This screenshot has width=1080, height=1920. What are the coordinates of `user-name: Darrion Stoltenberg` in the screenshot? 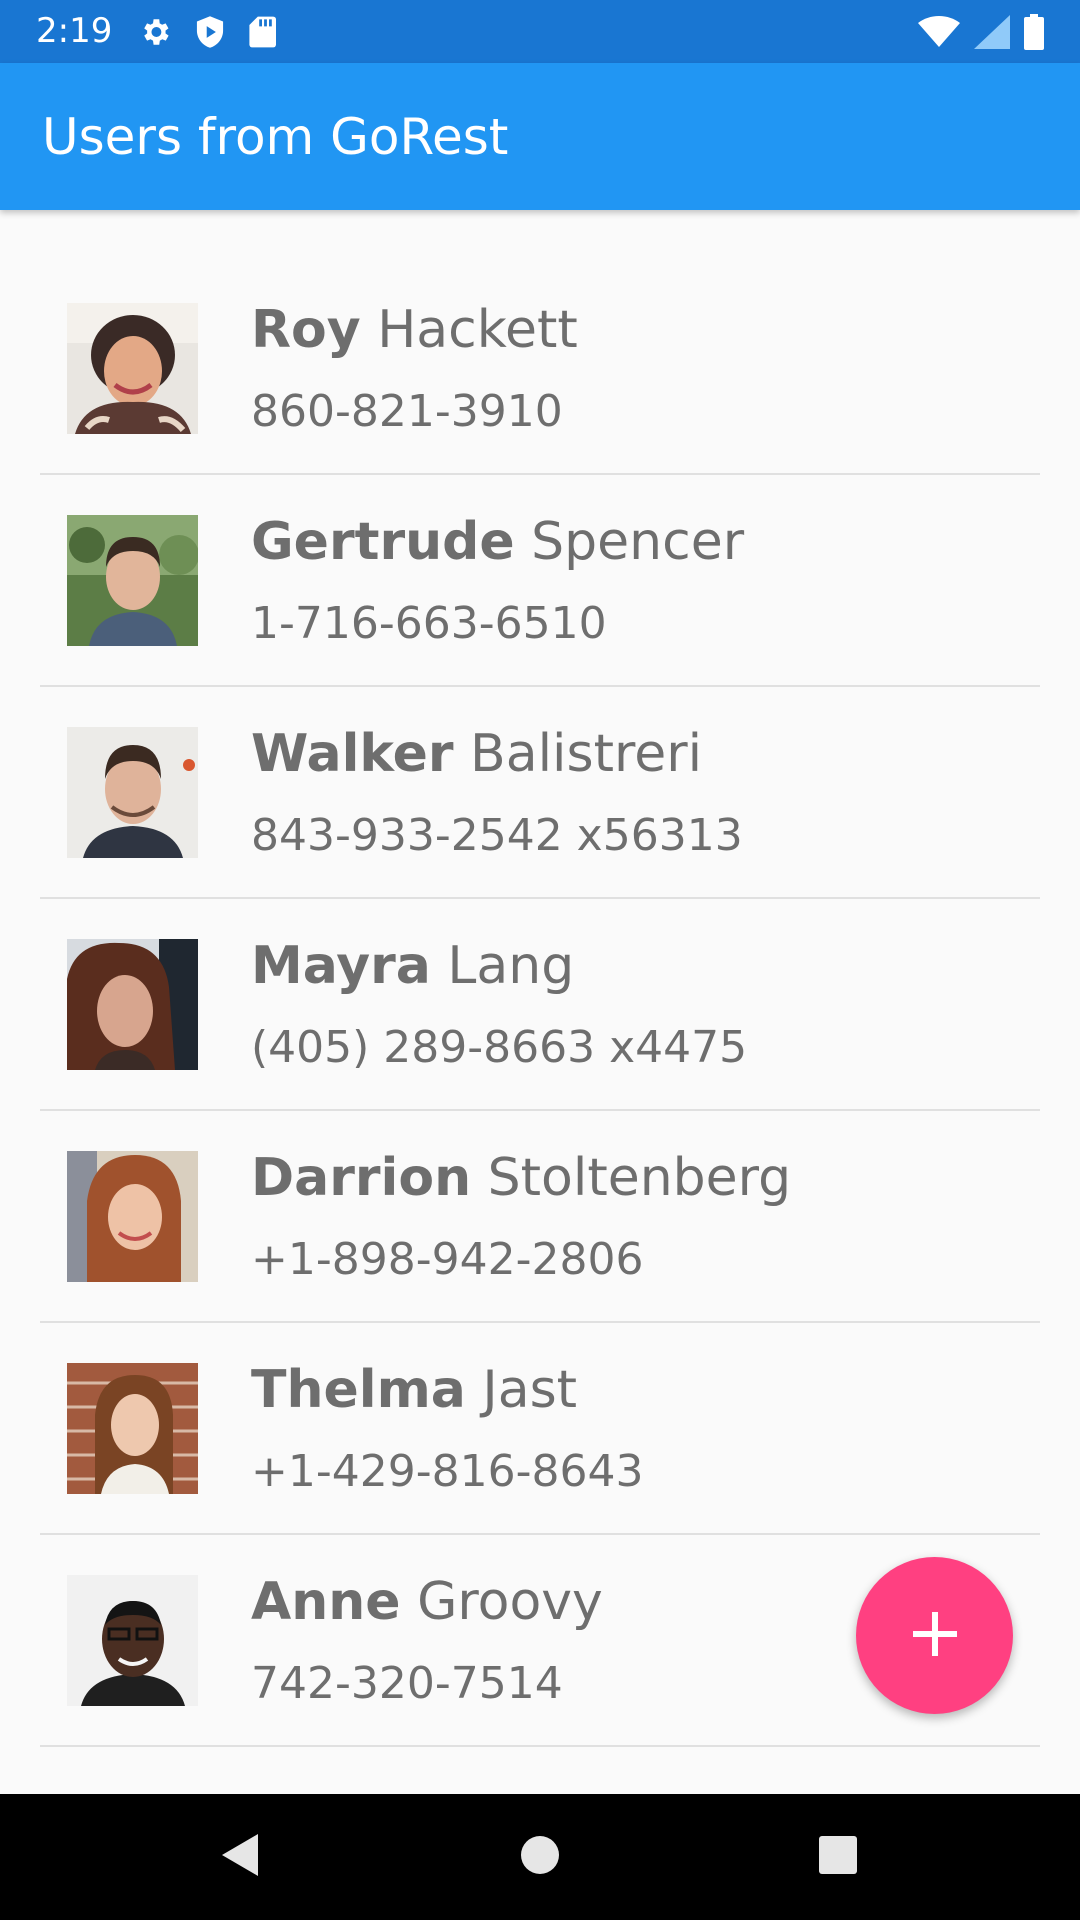 It's located at (521, 1178).